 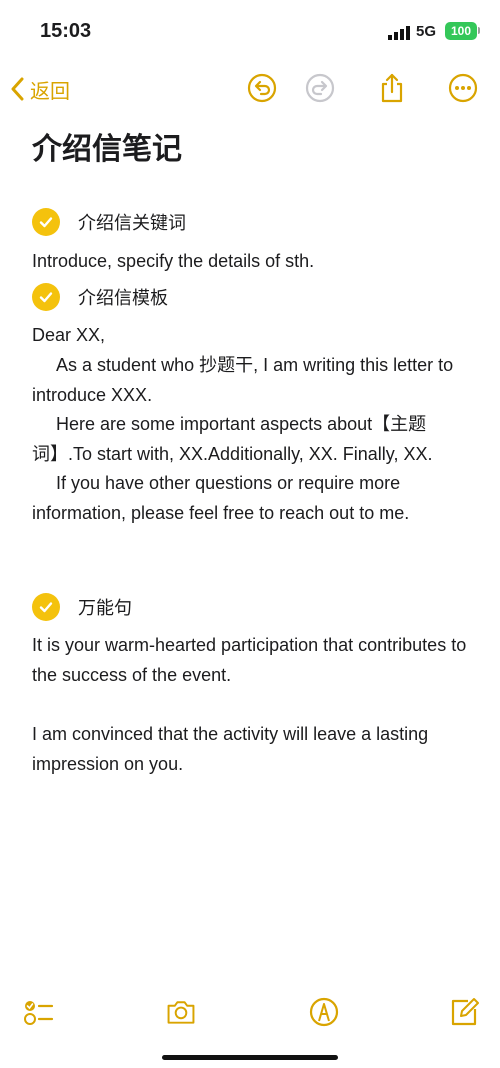 What do you see at coordinates (250, 1015) in the screenshot?
I see `bottom-toolbar` at bounding box center [250, 1015].